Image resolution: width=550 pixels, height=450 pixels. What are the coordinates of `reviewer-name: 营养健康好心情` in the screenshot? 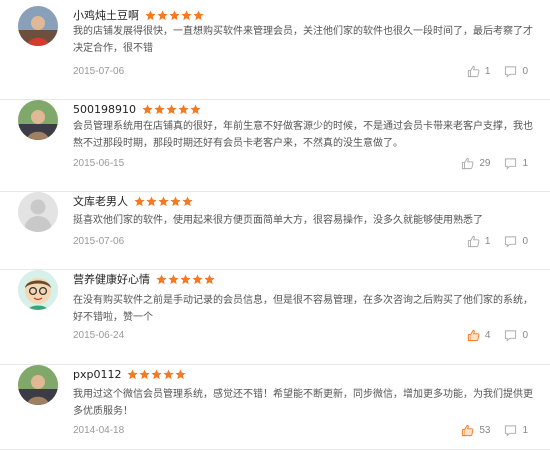 It's located at (111, 279).